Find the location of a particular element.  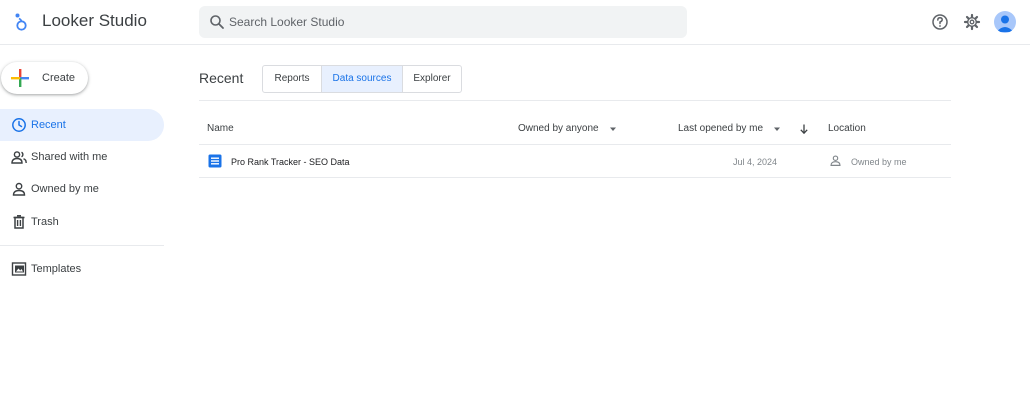

tab-reports: Reports is located at coordinates (292, 79).